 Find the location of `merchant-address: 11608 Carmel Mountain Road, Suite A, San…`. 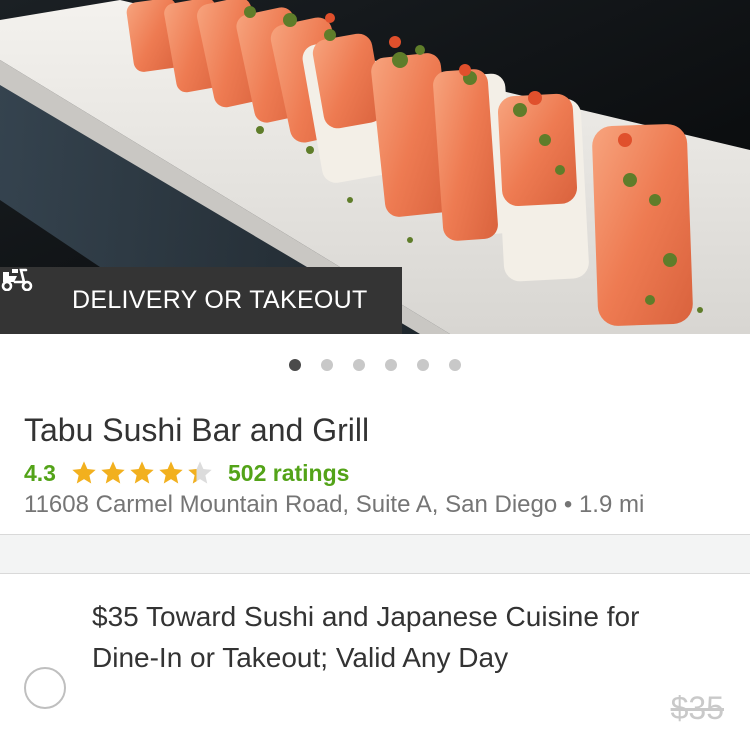

merchant-address: 11608 Carmel Mountain Road, Suite A, San… is located at coordinates (334, 505).